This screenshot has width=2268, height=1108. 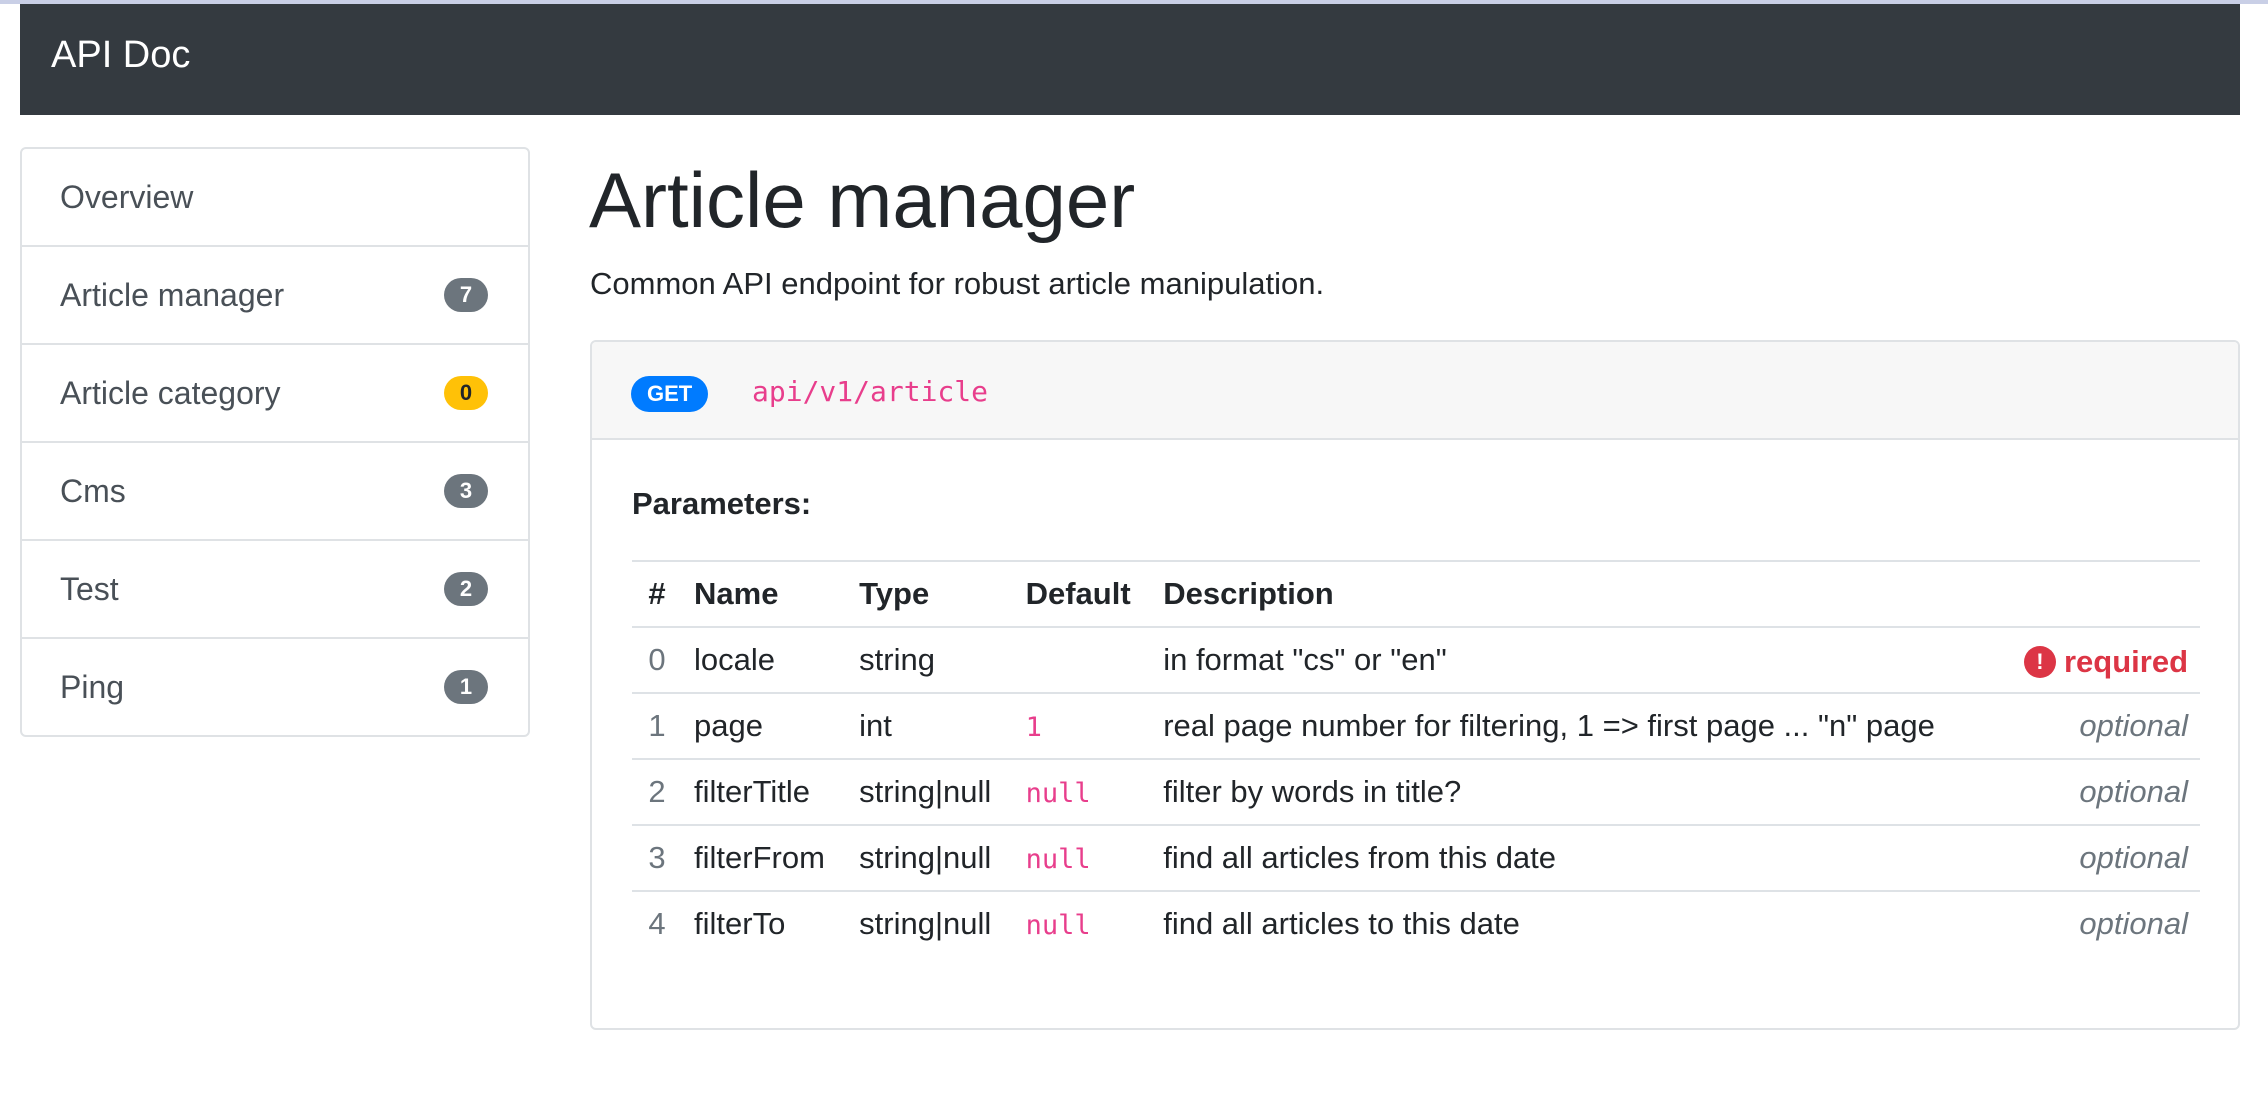 I want to click on endpoint-path: api/v1/article, so click(x=870, y=391).